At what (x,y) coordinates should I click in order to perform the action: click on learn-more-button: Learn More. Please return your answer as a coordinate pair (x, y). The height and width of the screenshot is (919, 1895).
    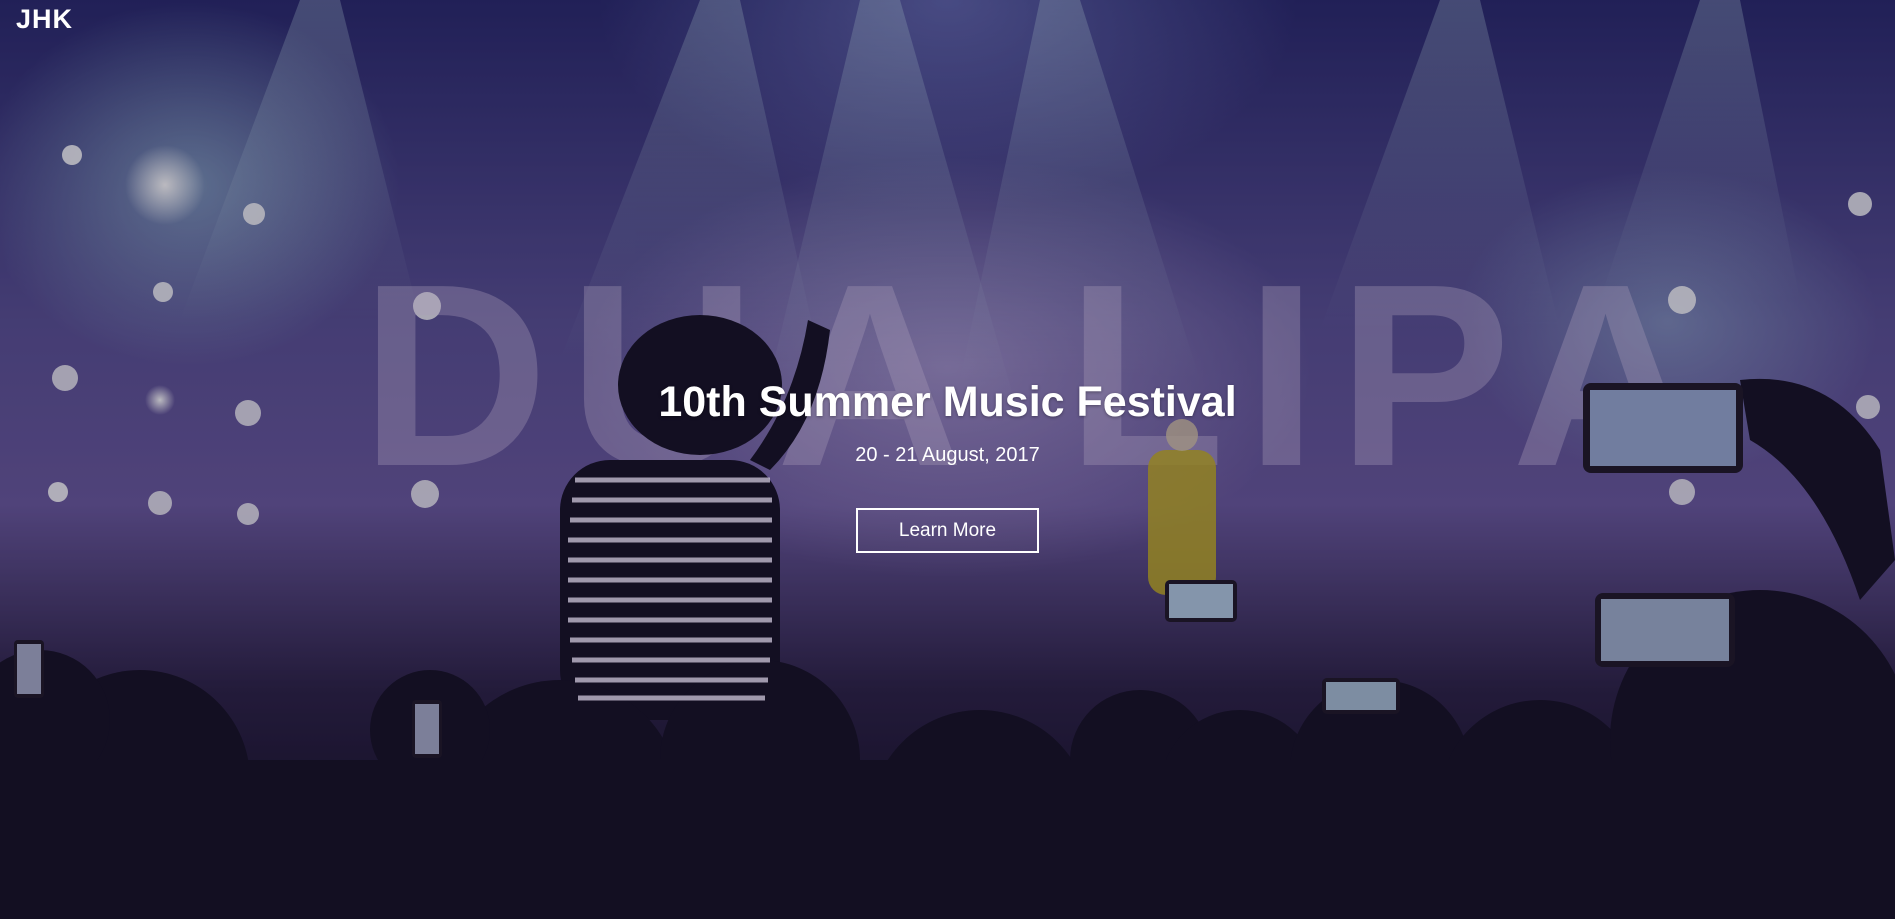
    Looking at the image, I should click on (947, 530).